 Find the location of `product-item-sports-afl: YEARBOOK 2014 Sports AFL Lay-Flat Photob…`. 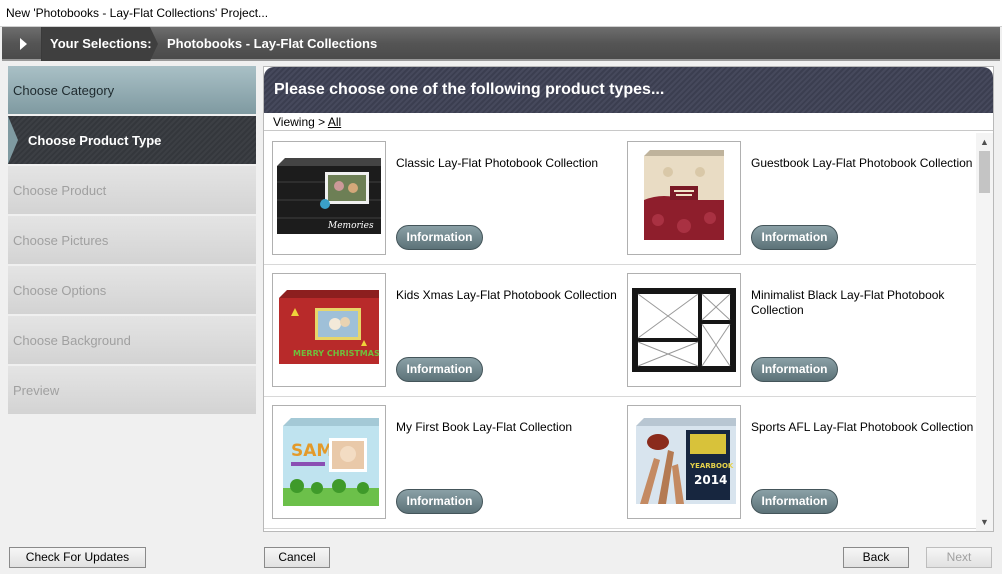

product-item-sports-afl: YEARBOOK 2014 Sports AFL Lay-Flat Photob… is located at coordinates (801, 463).